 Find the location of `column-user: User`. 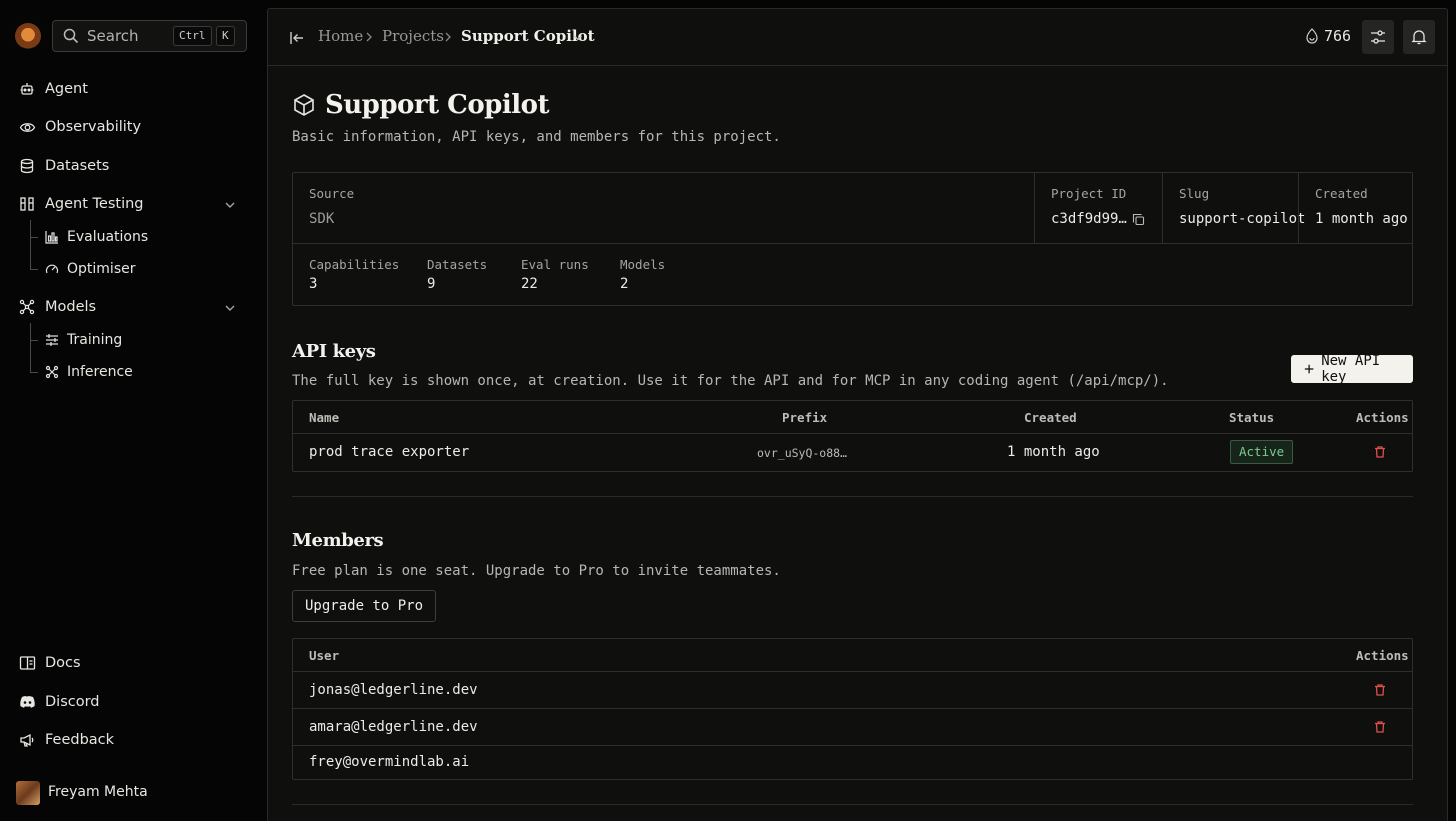

column-user: User is located at coordinates (324, 655).